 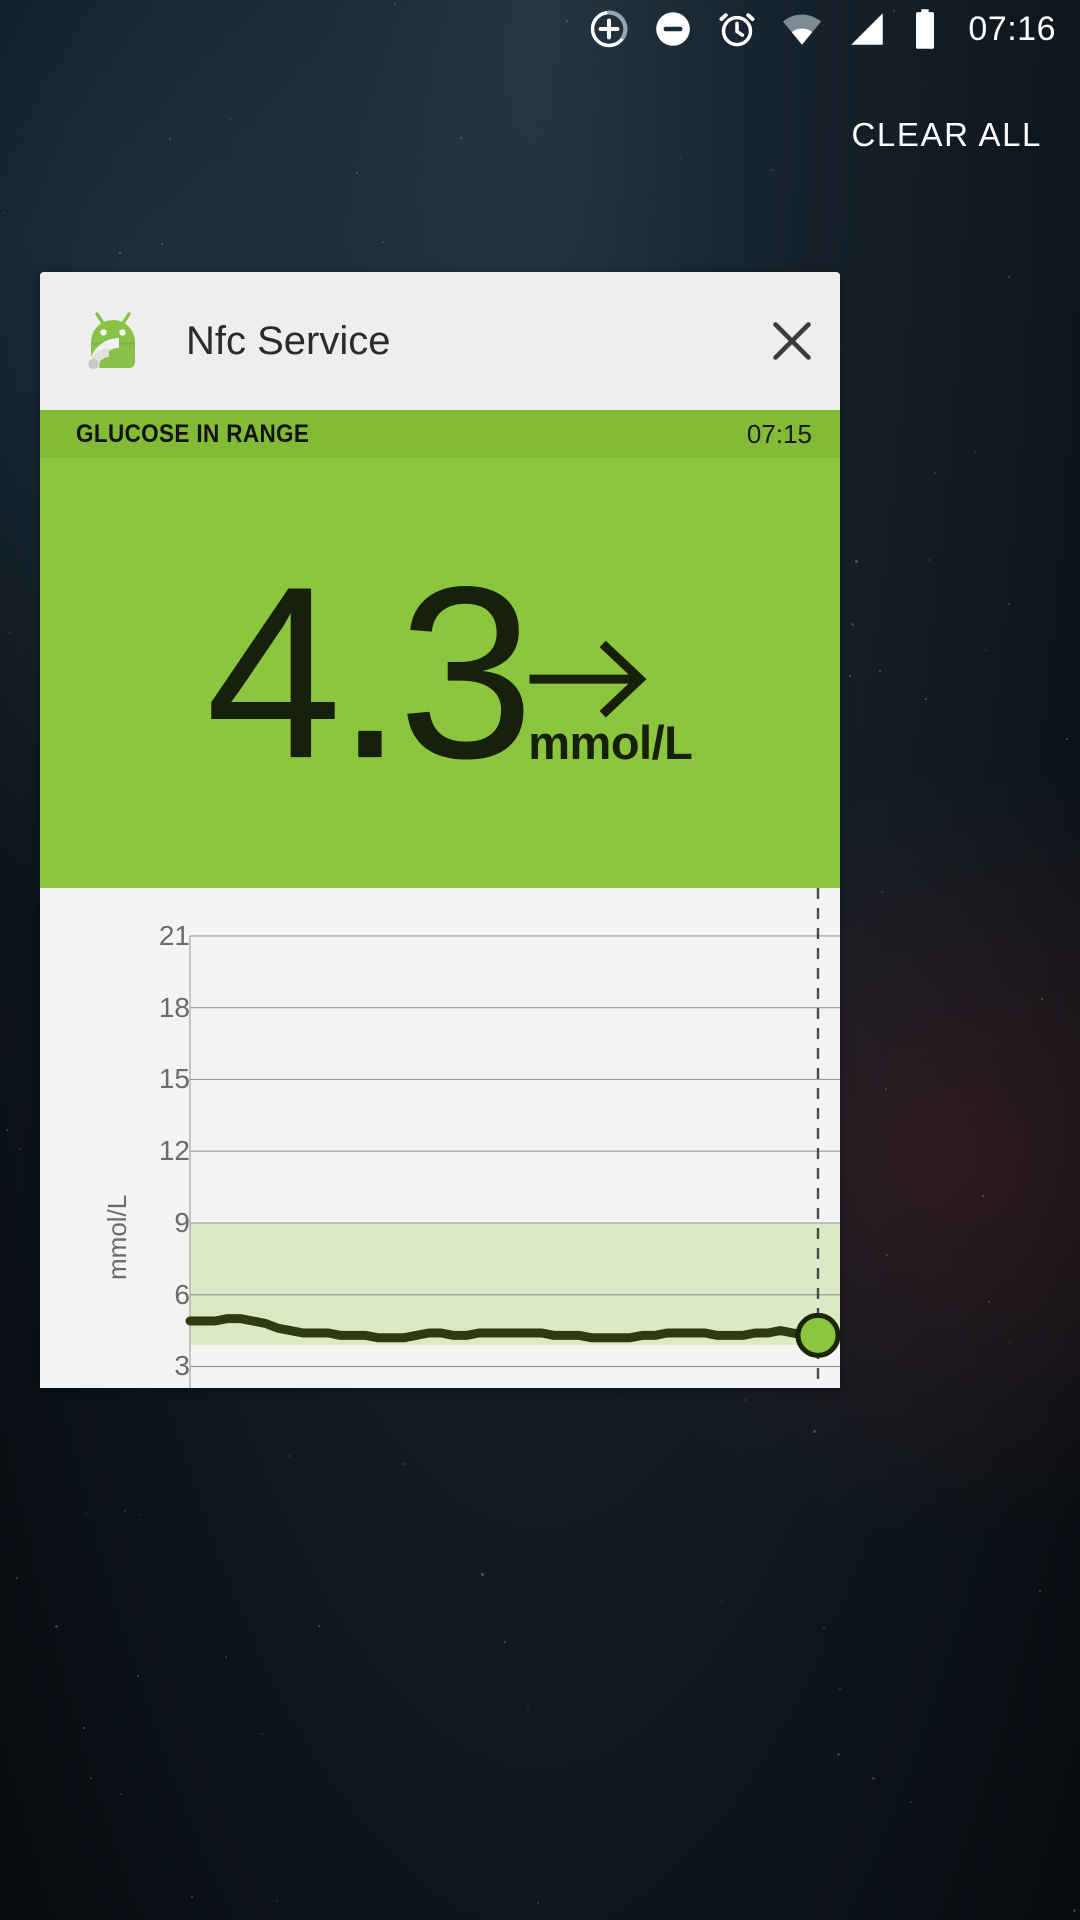 I want to click on notification-app-name: Nfc Service, so click(x=288, y=340).